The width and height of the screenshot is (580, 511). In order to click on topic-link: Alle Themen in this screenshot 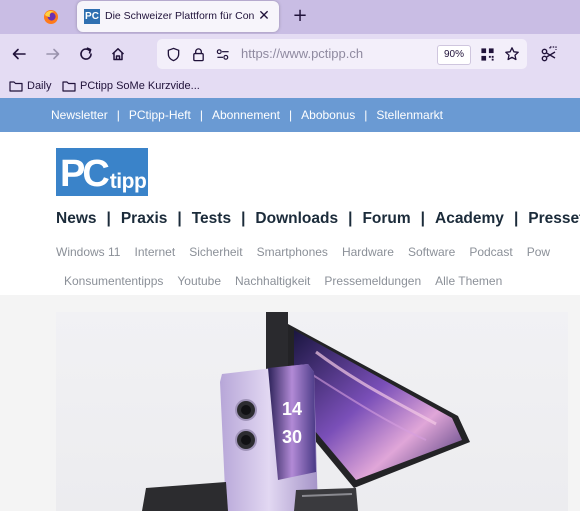, I will do `click(468, 281)`.